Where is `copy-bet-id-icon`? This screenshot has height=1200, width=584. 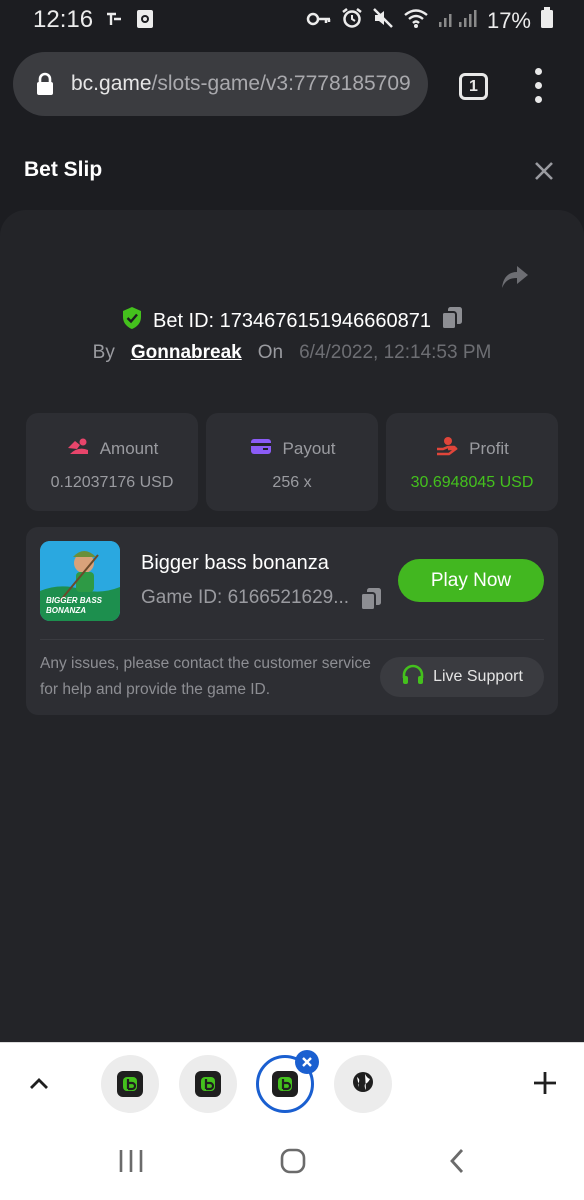 copy-bet-id-icon is located at coordinates (452, 321).